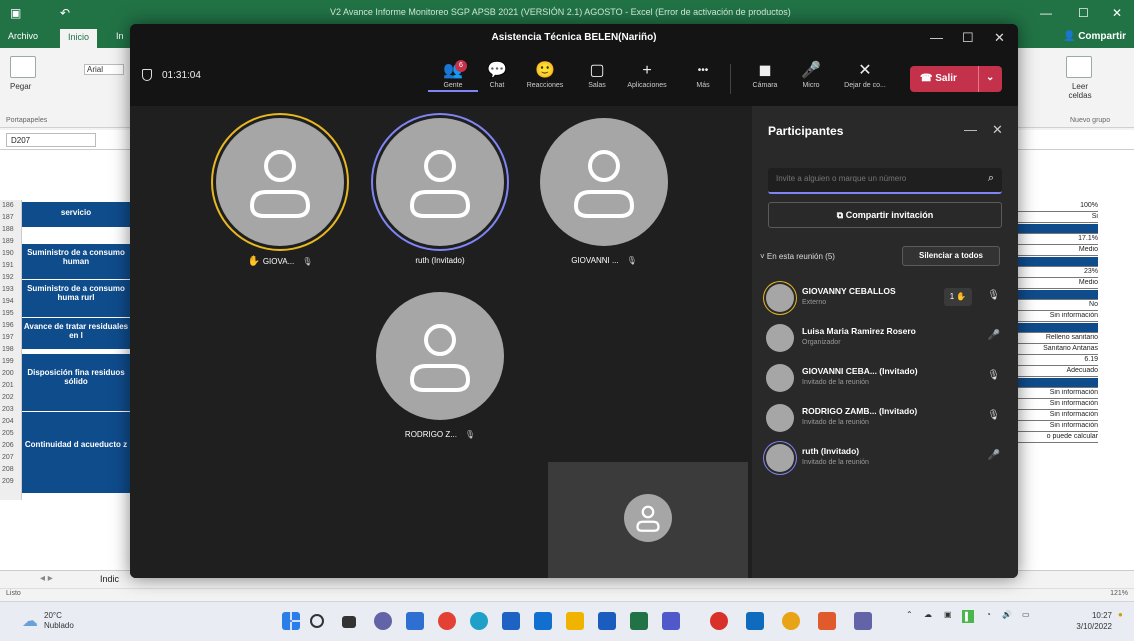  What do you see at coordinates (440, 198) in the screenshot?
I see `participant-tile: ruth (Invitado)` at bounding box center [440, 198].